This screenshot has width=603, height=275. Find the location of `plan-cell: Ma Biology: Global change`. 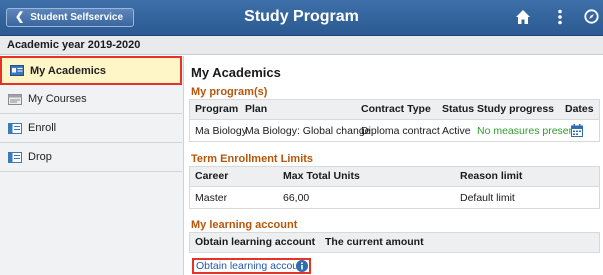

plan-cell: Ma Biology: Global change is located at coordinates (308, 131).